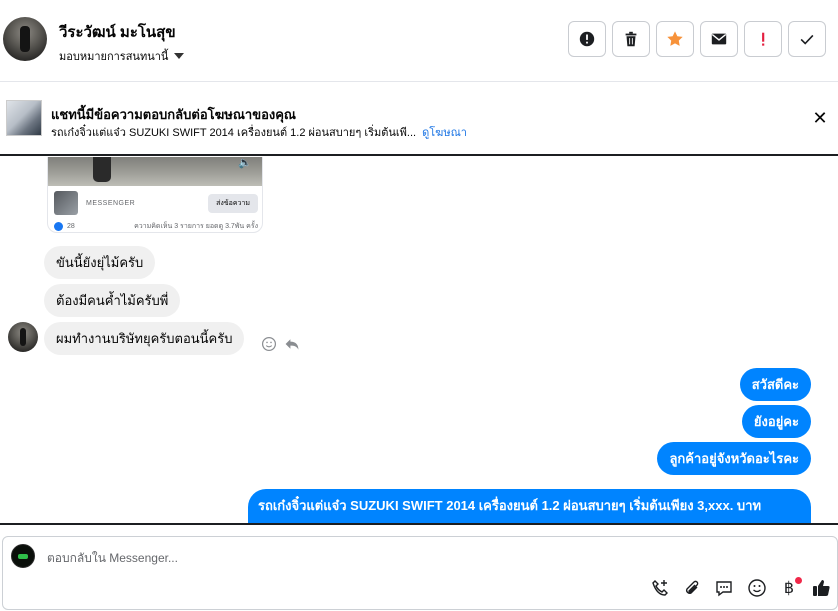  I want to click on delete-button, so click(631, 39).